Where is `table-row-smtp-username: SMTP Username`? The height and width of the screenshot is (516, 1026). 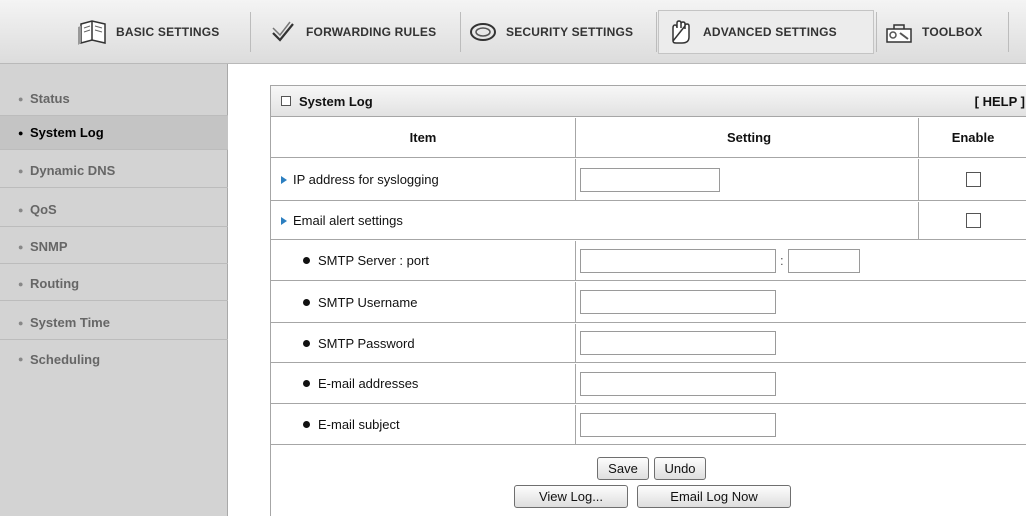
table-row-smtp-username: SMTP Username is located at coordinates (648, 302).